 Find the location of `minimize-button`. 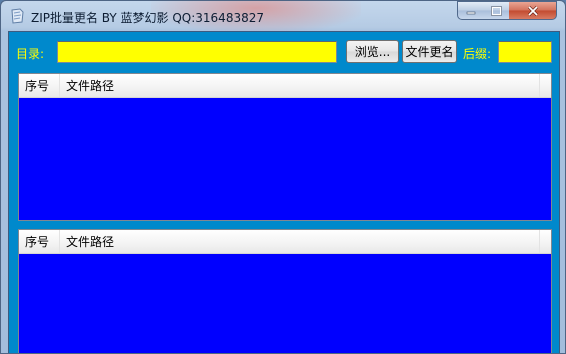

minimize-button is located at coordinates (470, 10).